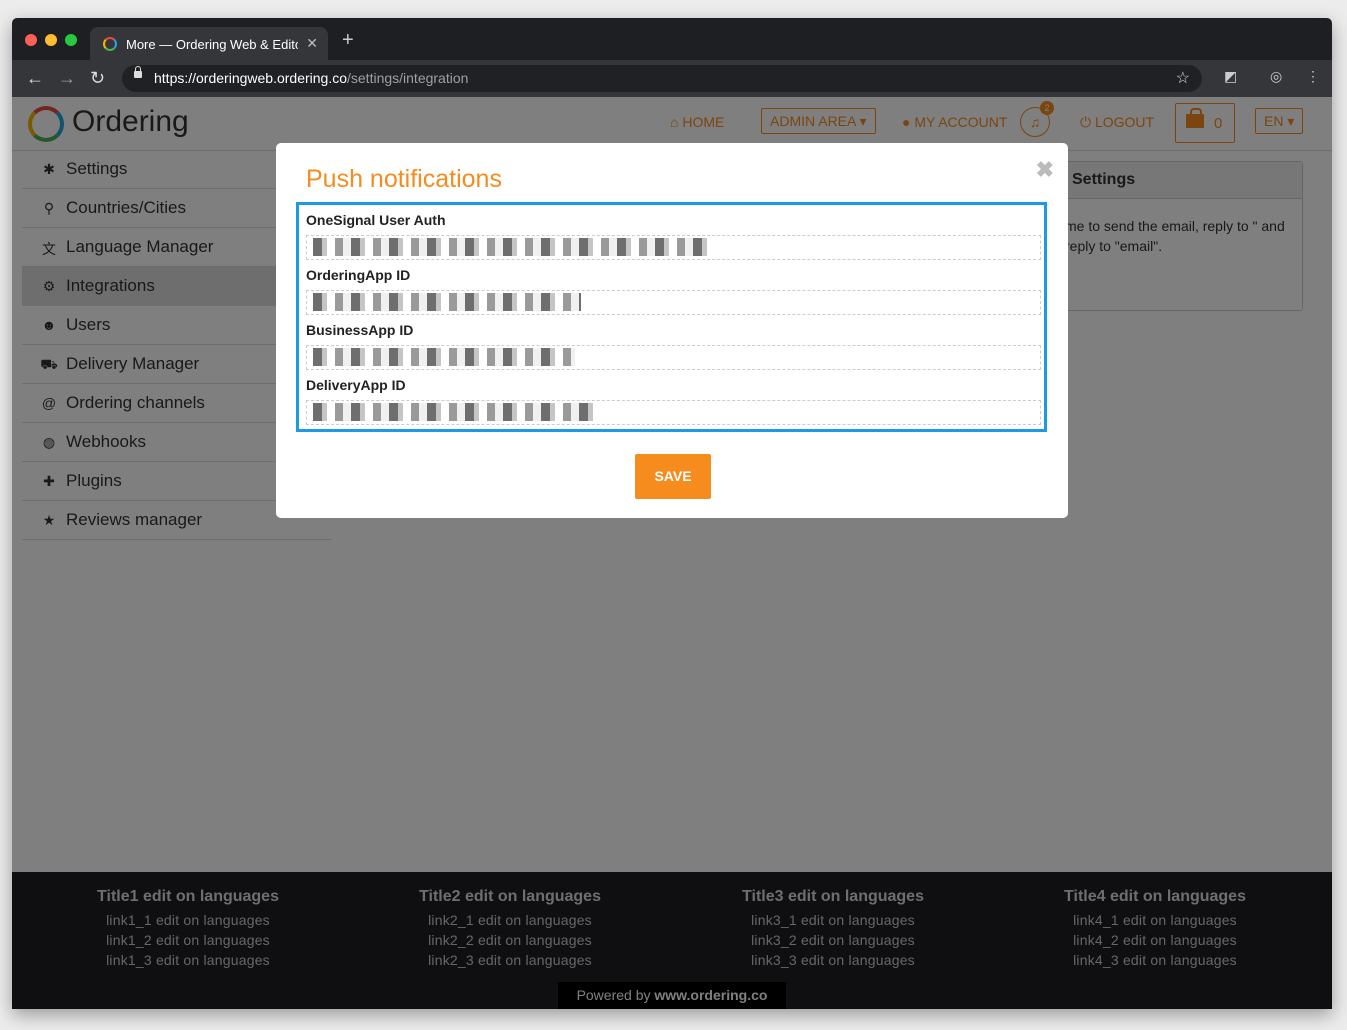 Image resolution: width=1347 pixels, height=1030 pixels. What do you see at coordinates (250, 78) in the screenshot?
I see `url-host: https://orderingweb.ordering.co` at bounding box center [250, 78].